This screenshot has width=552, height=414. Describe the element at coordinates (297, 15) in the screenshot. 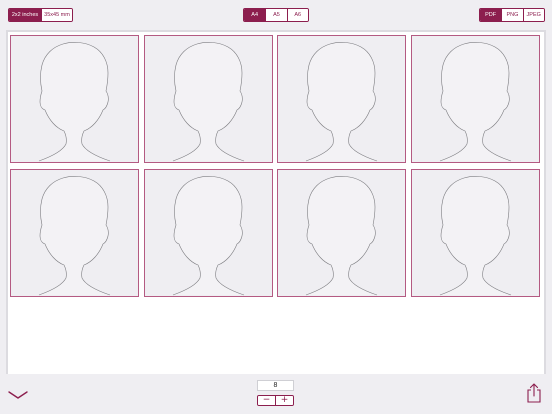

I see `paper-a6-button: A6` at that location.